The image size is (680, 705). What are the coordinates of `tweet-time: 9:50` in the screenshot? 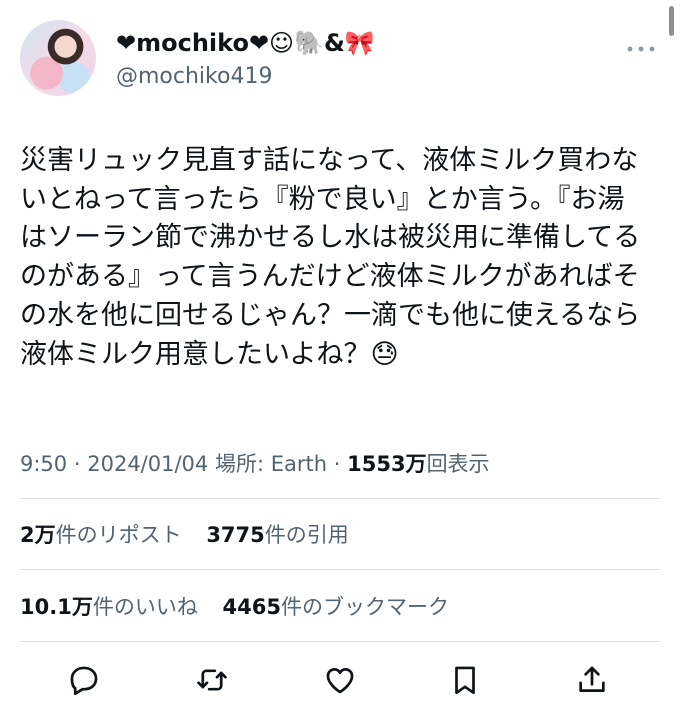 It's located at (43, 464).